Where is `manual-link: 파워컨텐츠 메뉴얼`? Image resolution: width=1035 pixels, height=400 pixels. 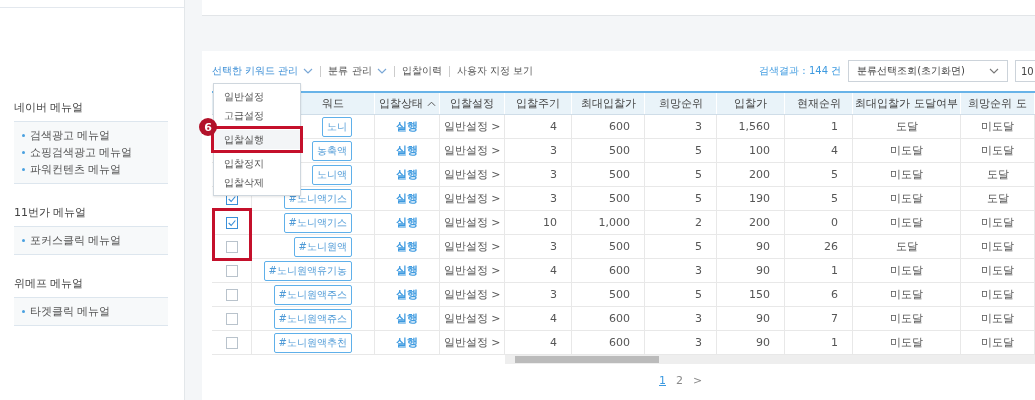
manual-link: 파워컨텐츠 메뉴얼 is located at coordinates (91, 169).